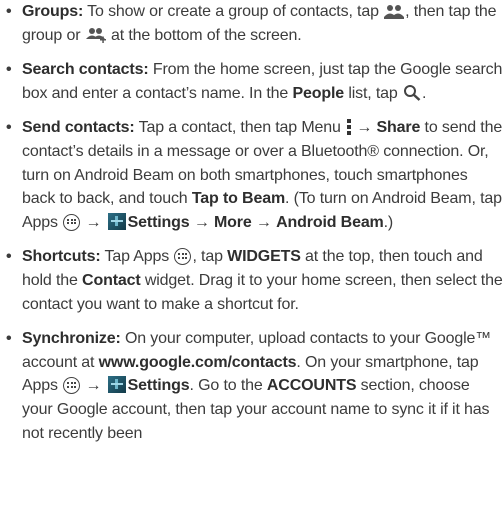 This screenshot has width=503, height=511. Describe the element at coordinates (85, 70) in the screenshot. I see `item-label: Search contacts:` at that location.